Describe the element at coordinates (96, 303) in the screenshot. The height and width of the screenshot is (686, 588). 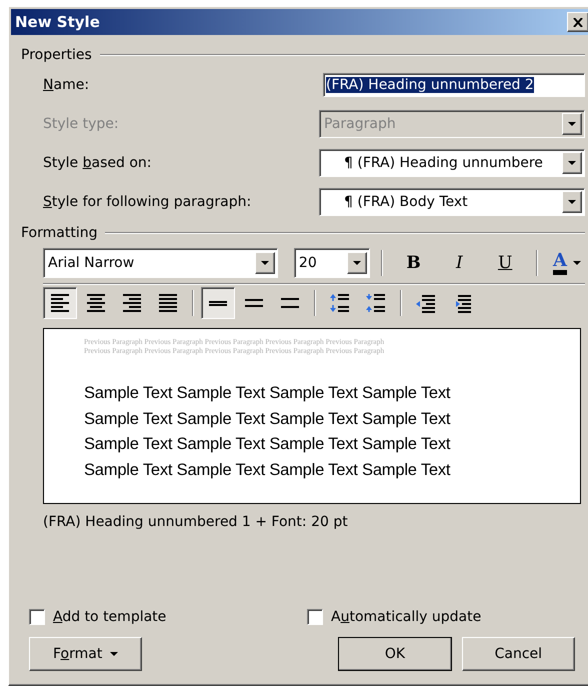
I see `align-center-icon` at that location.